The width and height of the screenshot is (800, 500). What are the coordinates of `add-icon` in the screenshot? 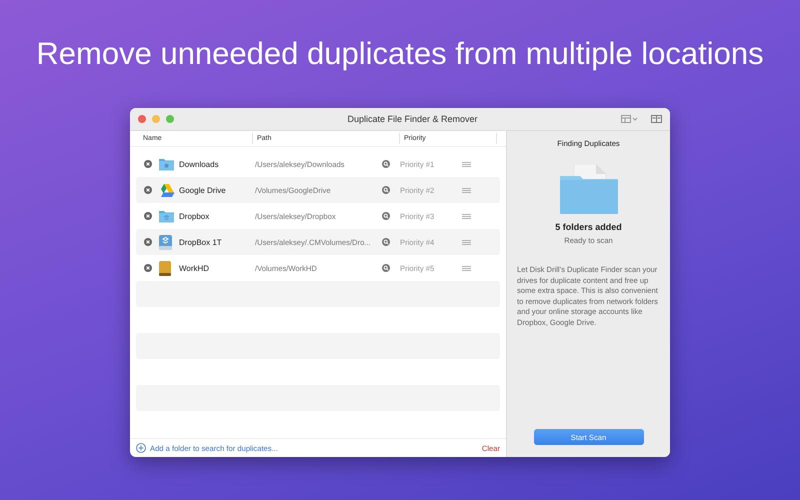 It's located at (141, 448).